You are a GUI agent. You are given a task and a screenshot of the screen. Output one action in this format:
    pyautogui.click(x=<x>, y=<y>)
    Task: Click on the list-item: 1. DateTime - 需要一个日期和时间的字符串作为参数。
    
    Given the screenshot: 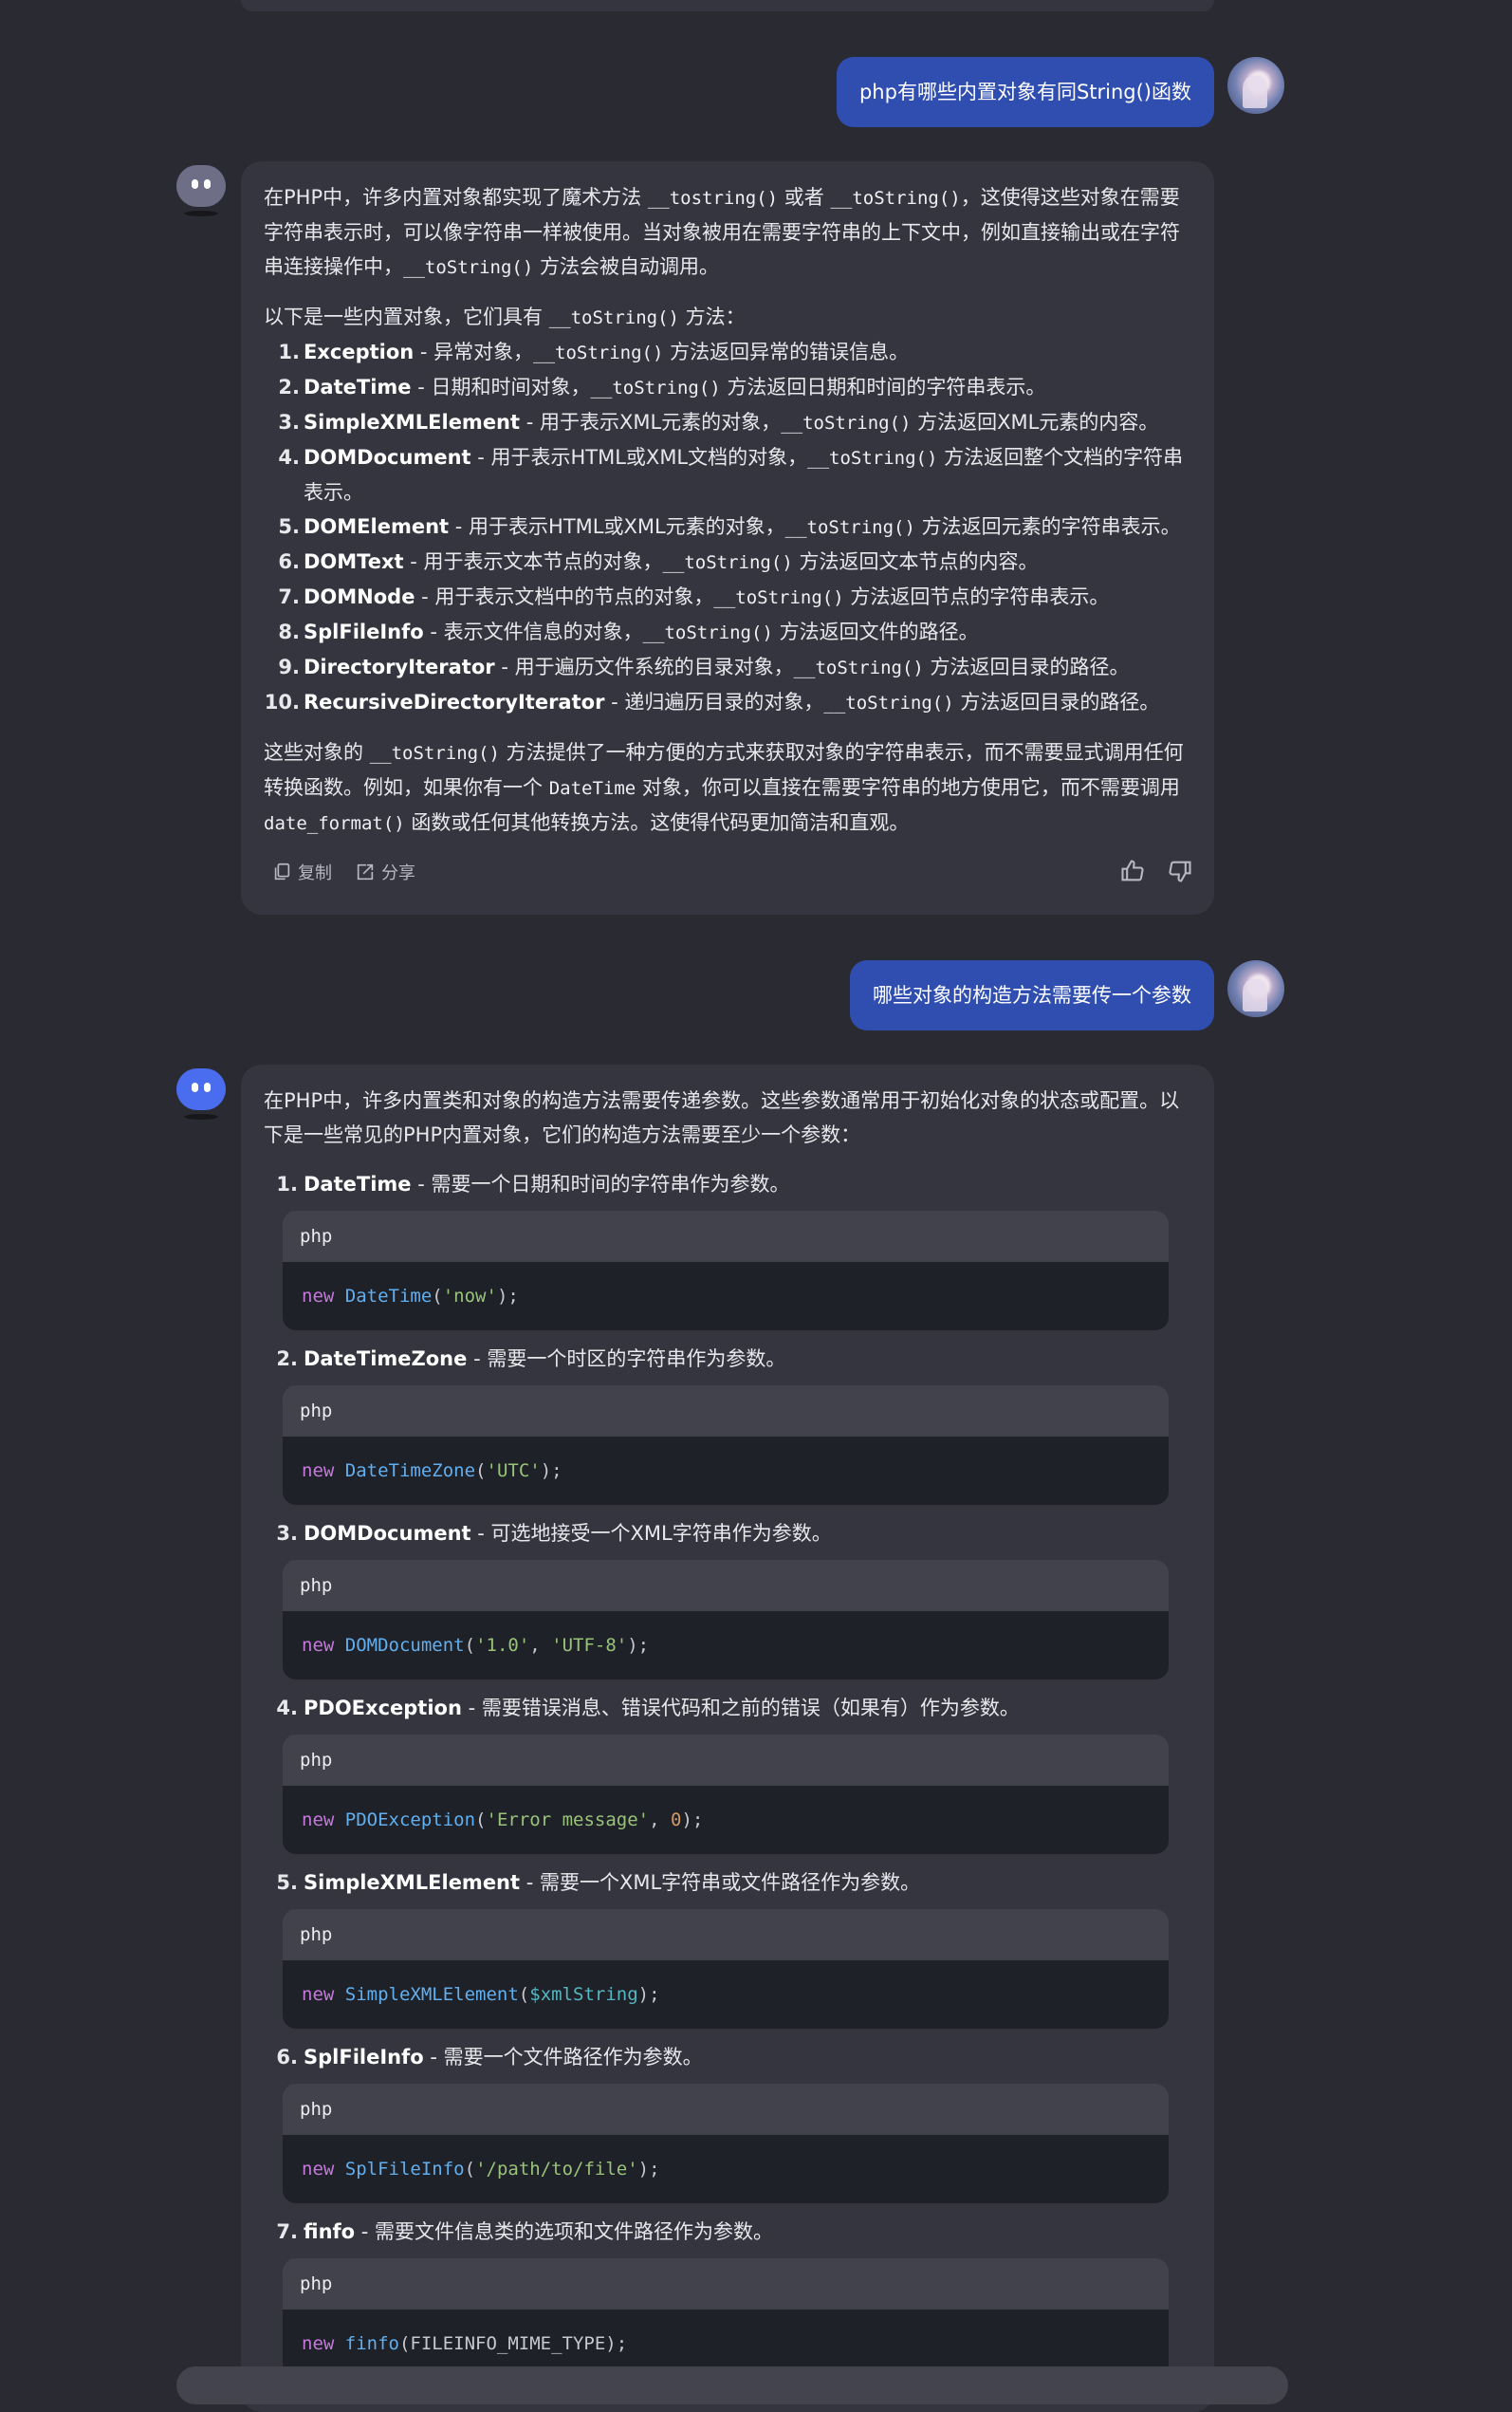 What is the action you would take?
    pyautogui.click(x=533, y=1184)
    